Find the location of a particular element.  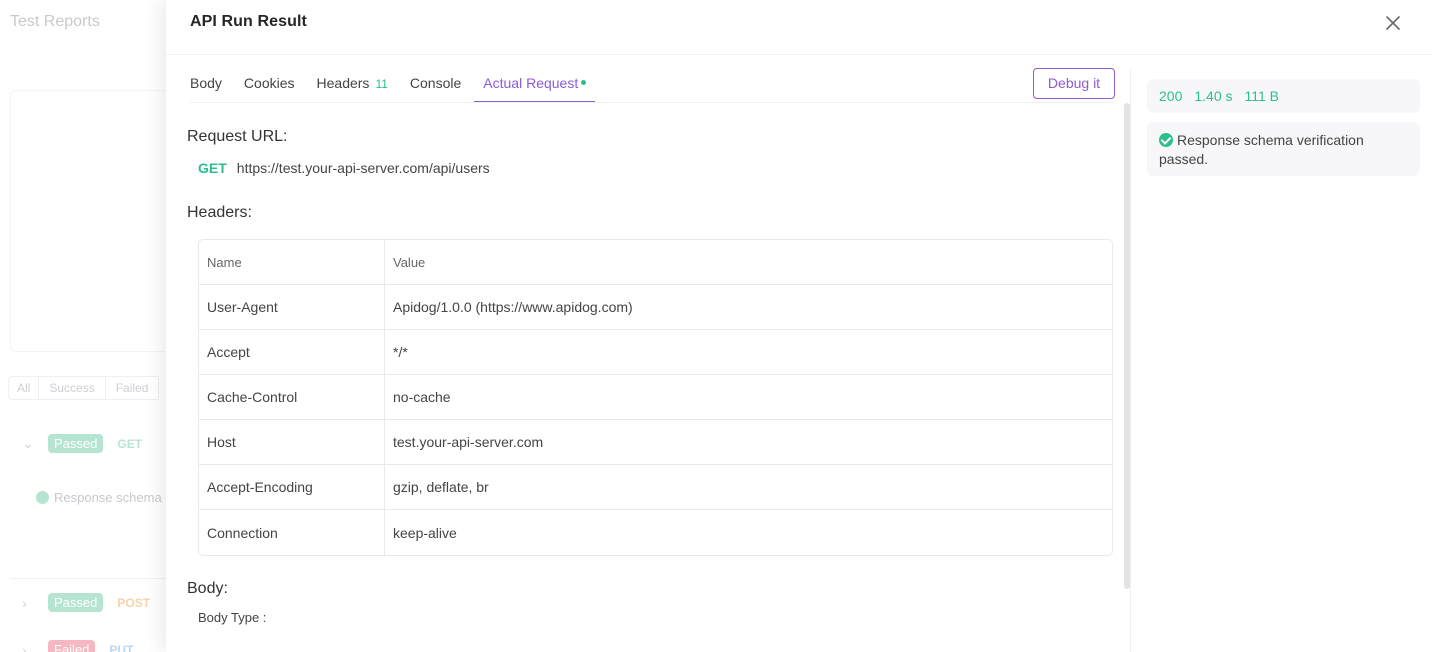

response-time: 1.40 s is located at coordinates (1213, 96).